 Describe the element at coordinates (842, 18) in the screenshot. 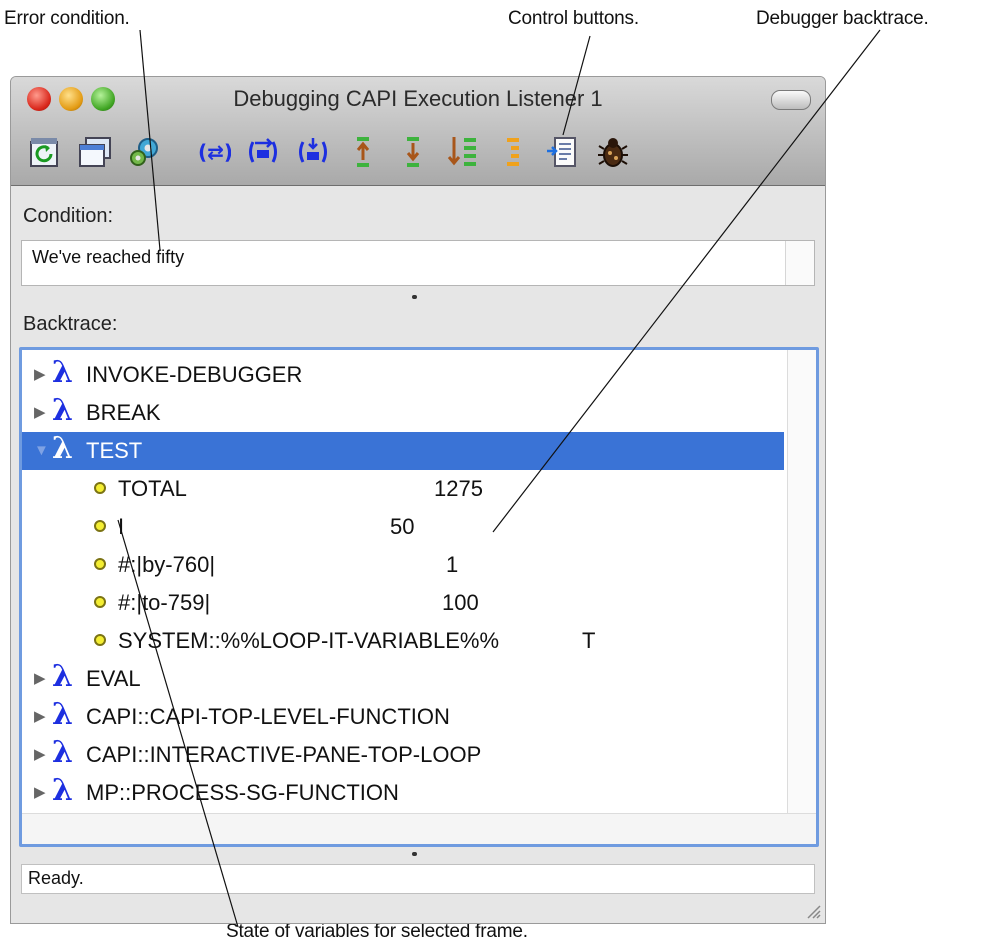

I see `callout-debugger-backtrace: Debugger backtrace.` at that location.